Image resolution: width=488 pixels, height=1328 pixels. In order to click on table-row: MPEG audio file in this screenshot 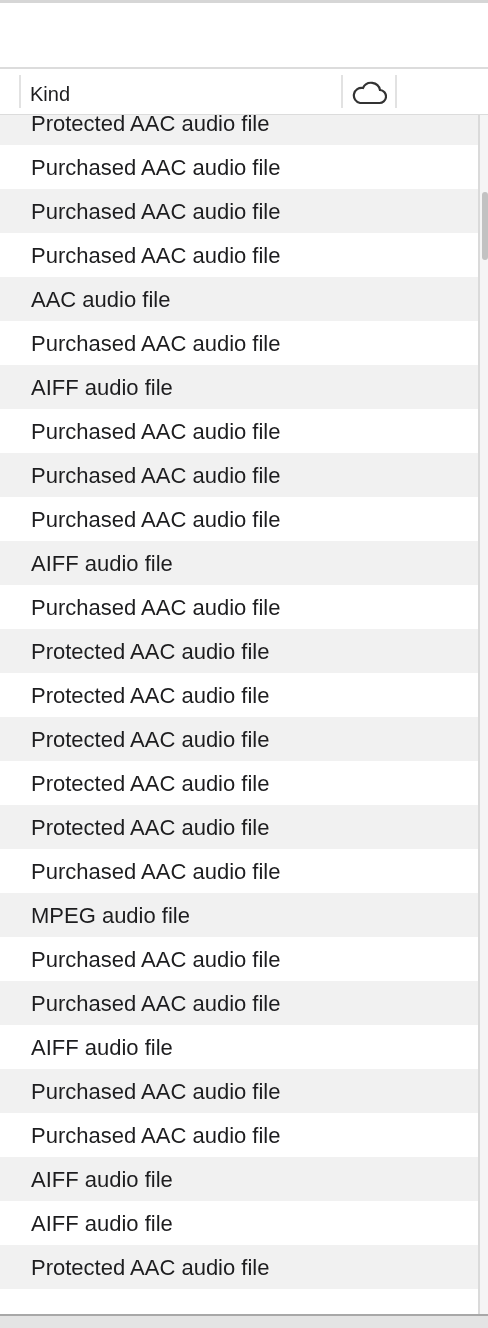, I will do `click(239, 915)`.